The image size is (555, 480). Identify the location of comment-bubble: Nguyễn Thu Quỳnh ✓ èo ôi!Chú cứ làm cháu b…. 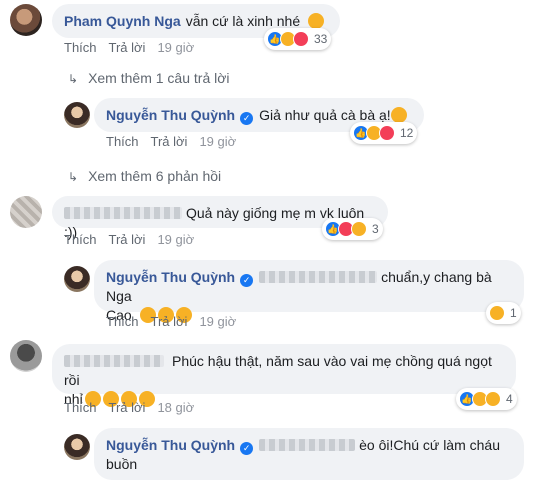
(309, 454).